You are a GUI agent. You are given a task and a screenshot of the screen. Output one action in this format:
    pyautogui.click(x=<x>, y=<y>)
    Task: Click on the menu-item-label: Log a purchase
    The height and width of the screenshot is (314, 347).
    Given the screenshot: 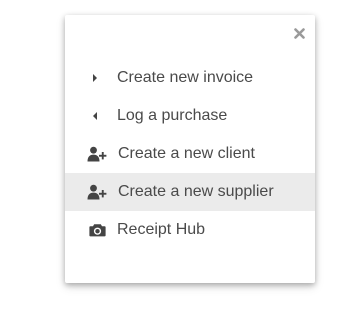 What is the action you would take?
    pyautogui.click(x=172, y=115)
    